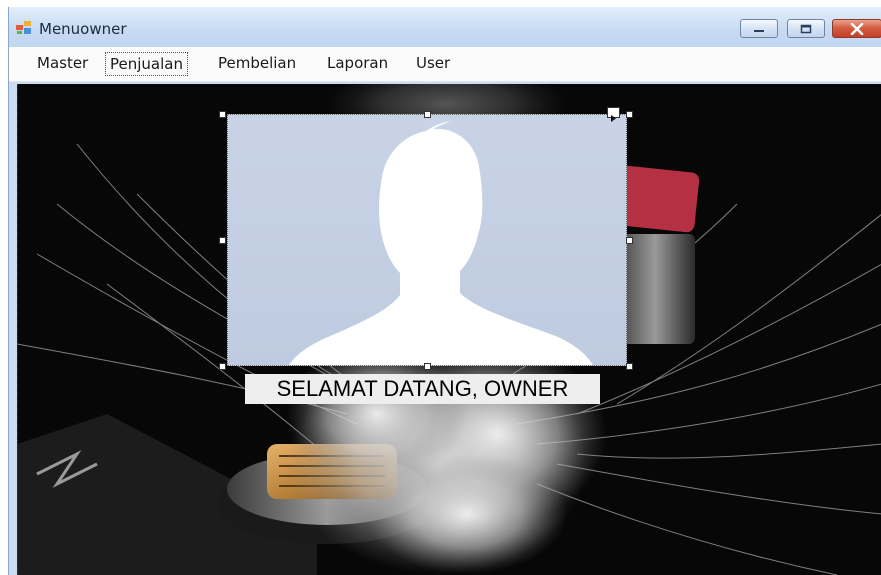 This screenshot has width=881, height=575. Describe the element at coordinates (433, 64) in the screenshot. I see `menu-item-user: User` at that location.